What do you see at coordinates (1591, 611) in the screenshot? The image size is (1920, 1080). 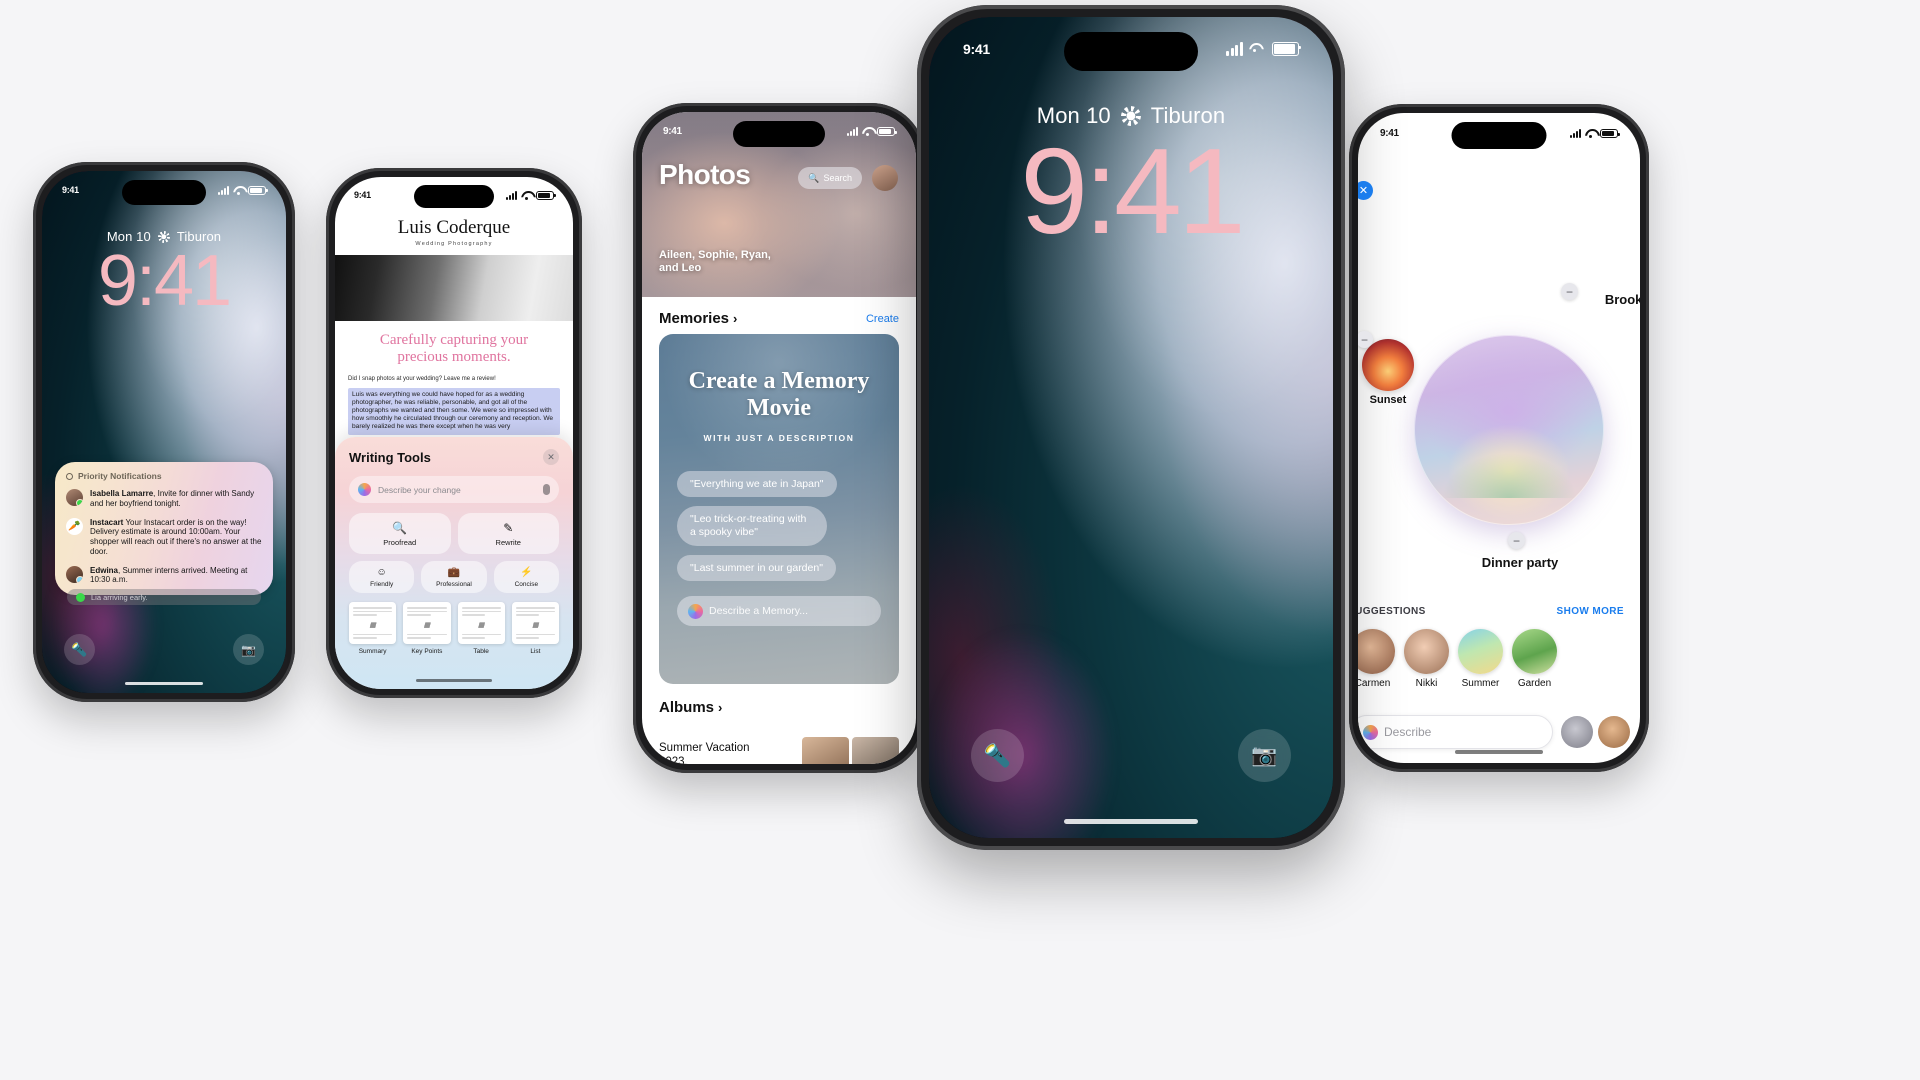 I see `show-more-button: SHOW MORE` at bounding box center [1591, 611].